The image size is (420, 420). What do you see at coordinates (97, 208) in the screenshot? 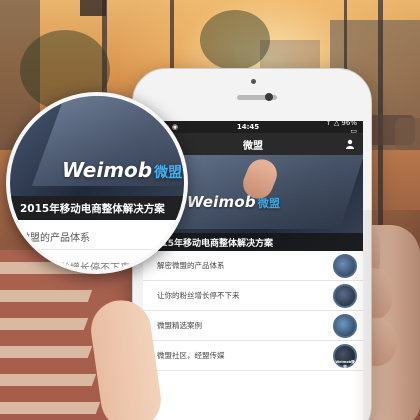
I see `zoomed-caption: 2015年移动电商整体解决方案` at bounding box center [97, 208].